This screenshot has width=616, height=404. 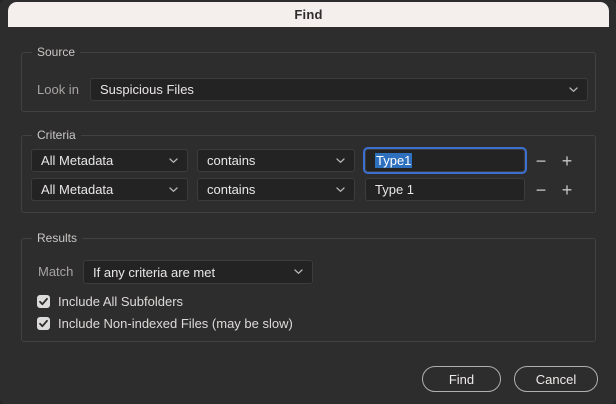 I want to click on criteria-value-input: Type1, so click(x=445, y=160).